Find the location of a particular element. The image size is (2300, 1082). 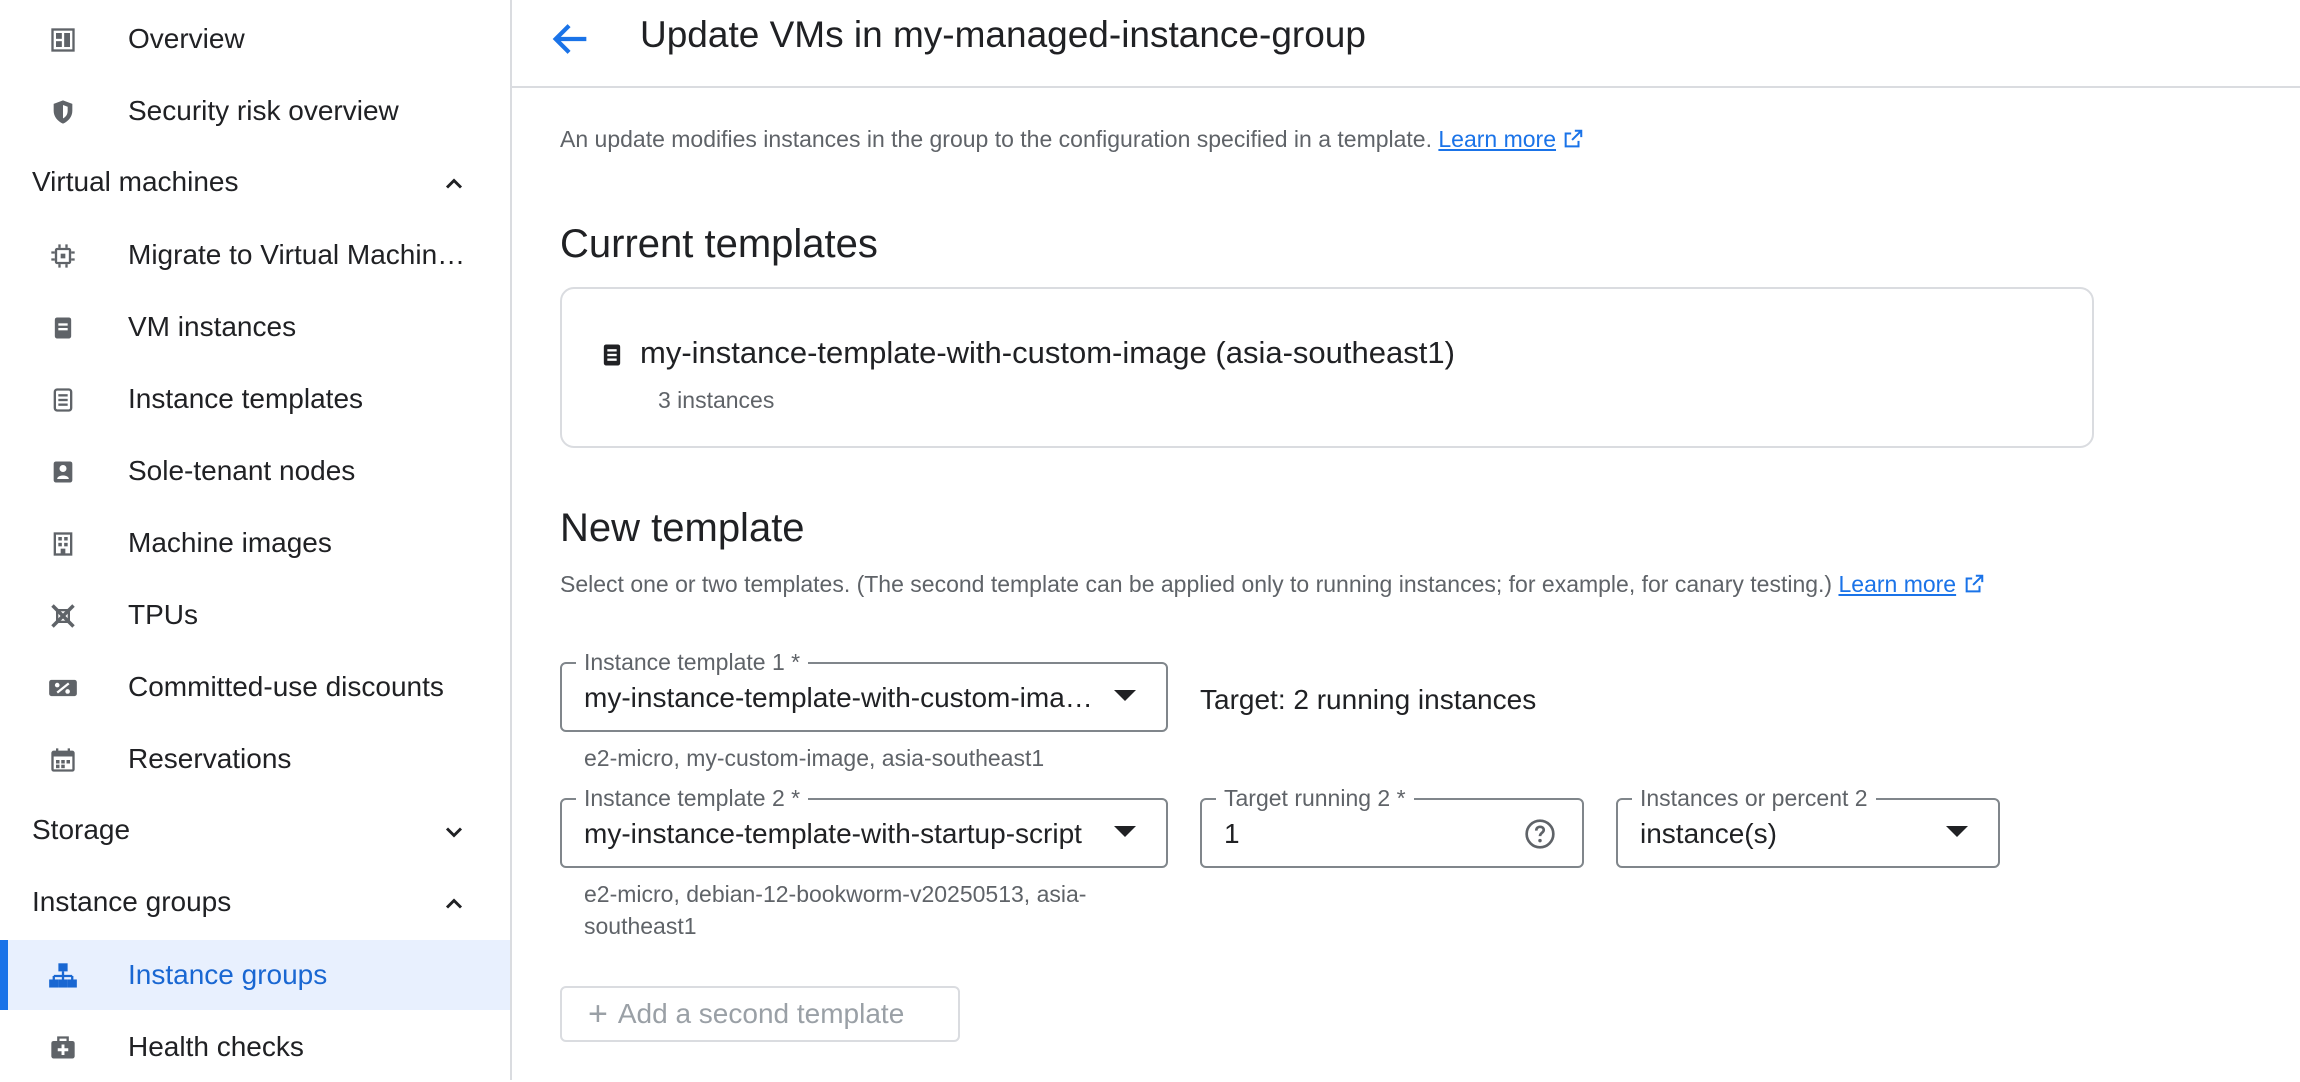

target-running-text: Target: 2 running instances is located at coordinates (1368, 699).